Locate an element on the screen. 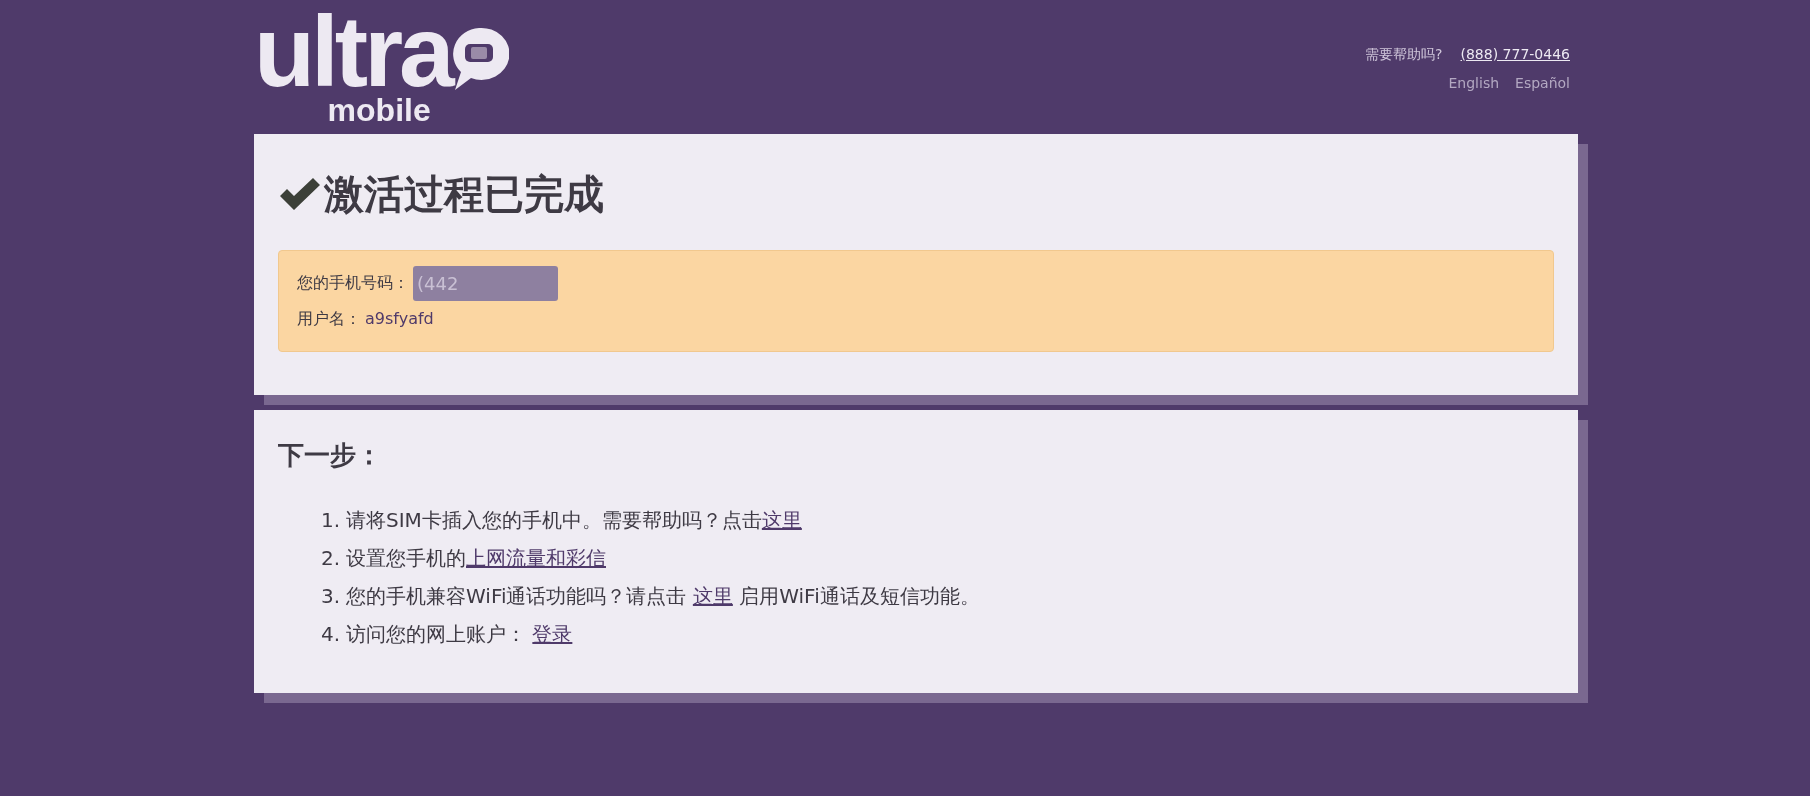 Image resolution: width=1810 pixels, height=796 pixels. section-heading: 下一步： is located at coordinates (330, 455).